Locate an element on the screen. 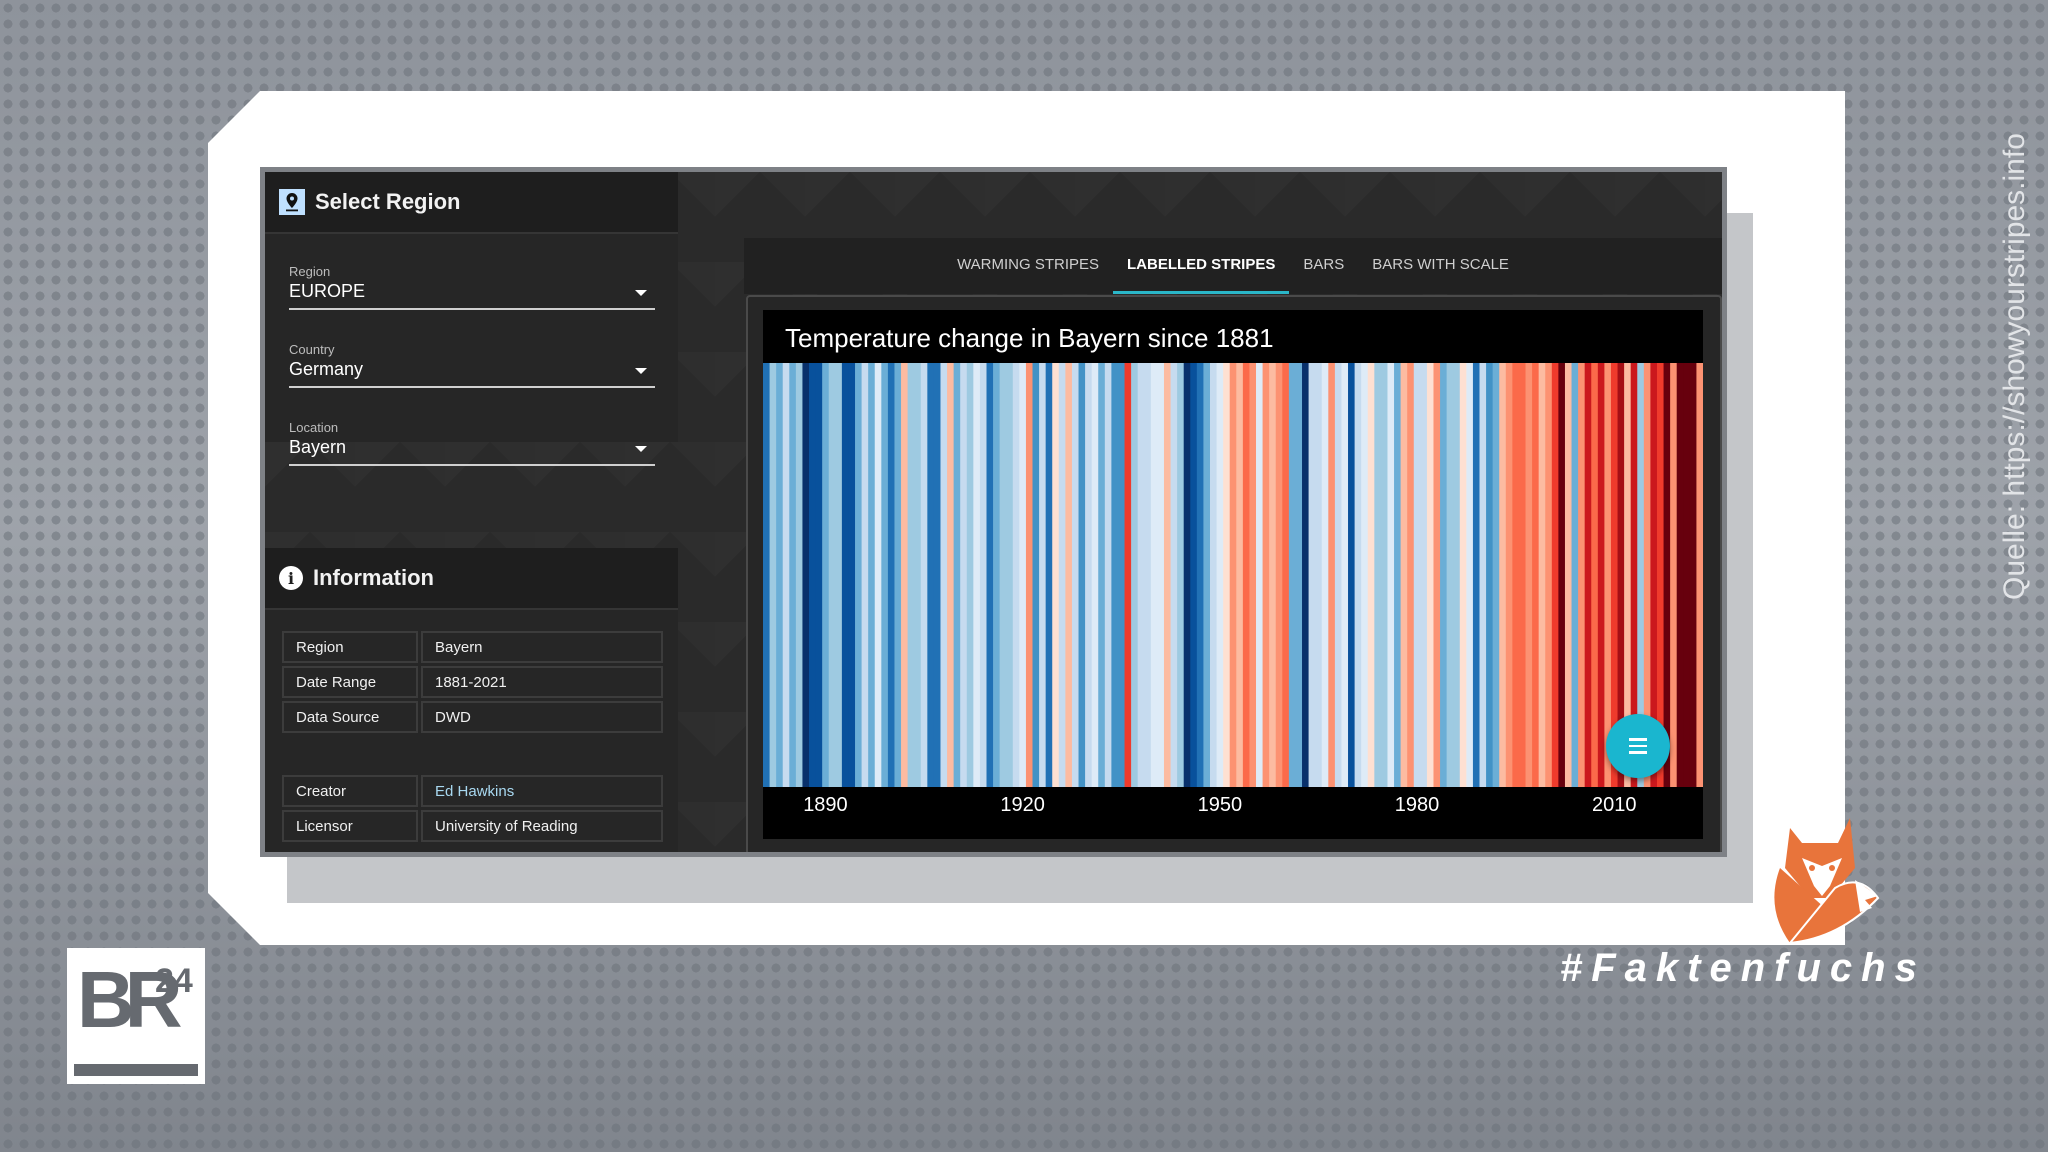 Image resolution: width=2048 pixels, height=1152 pixels. menu-fab-button is located at coordinates (1638, 746).